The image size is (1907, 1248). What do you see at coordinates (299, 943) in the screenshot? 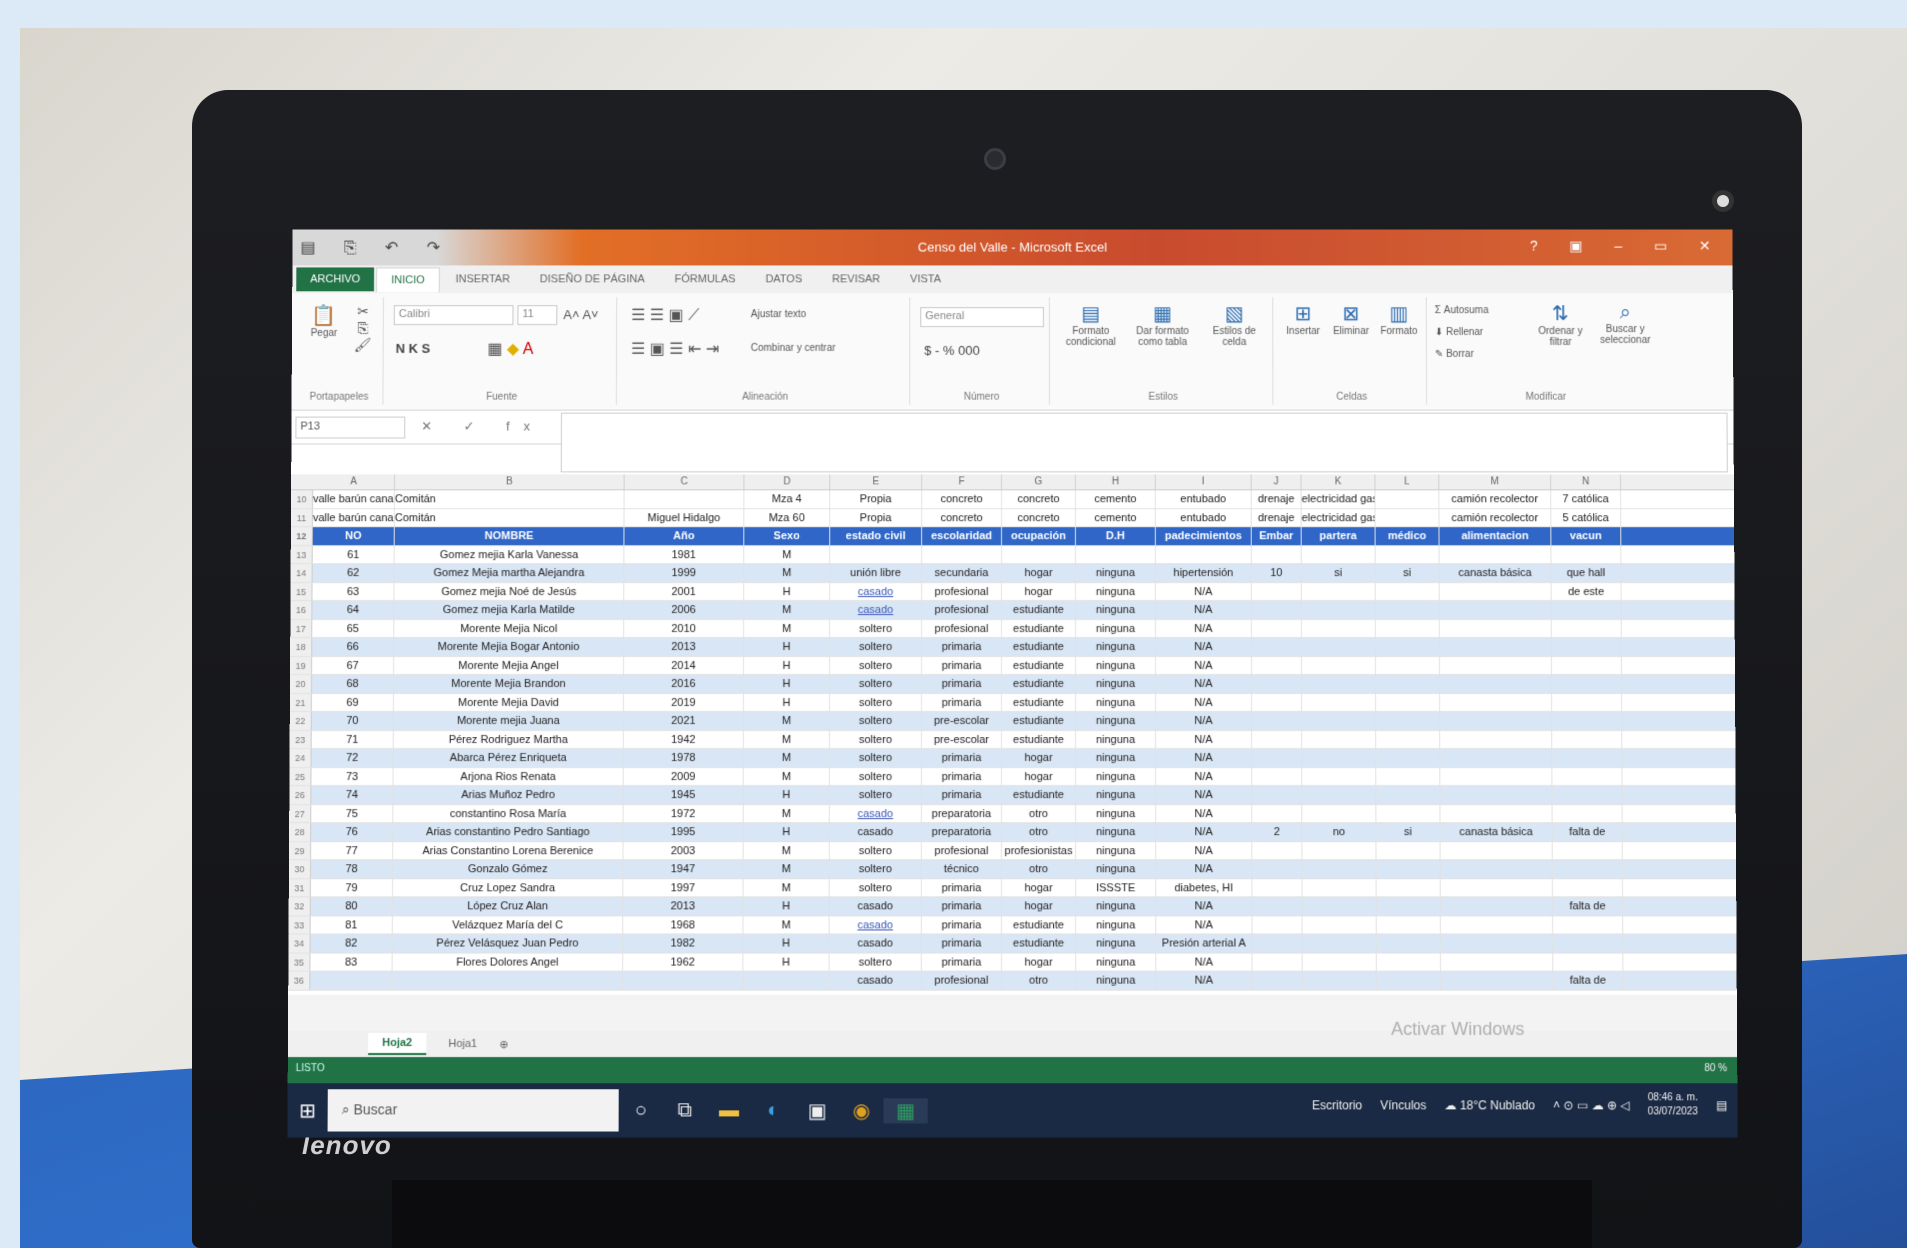
I see `row-number: 34` at bounding box center [299, 943].